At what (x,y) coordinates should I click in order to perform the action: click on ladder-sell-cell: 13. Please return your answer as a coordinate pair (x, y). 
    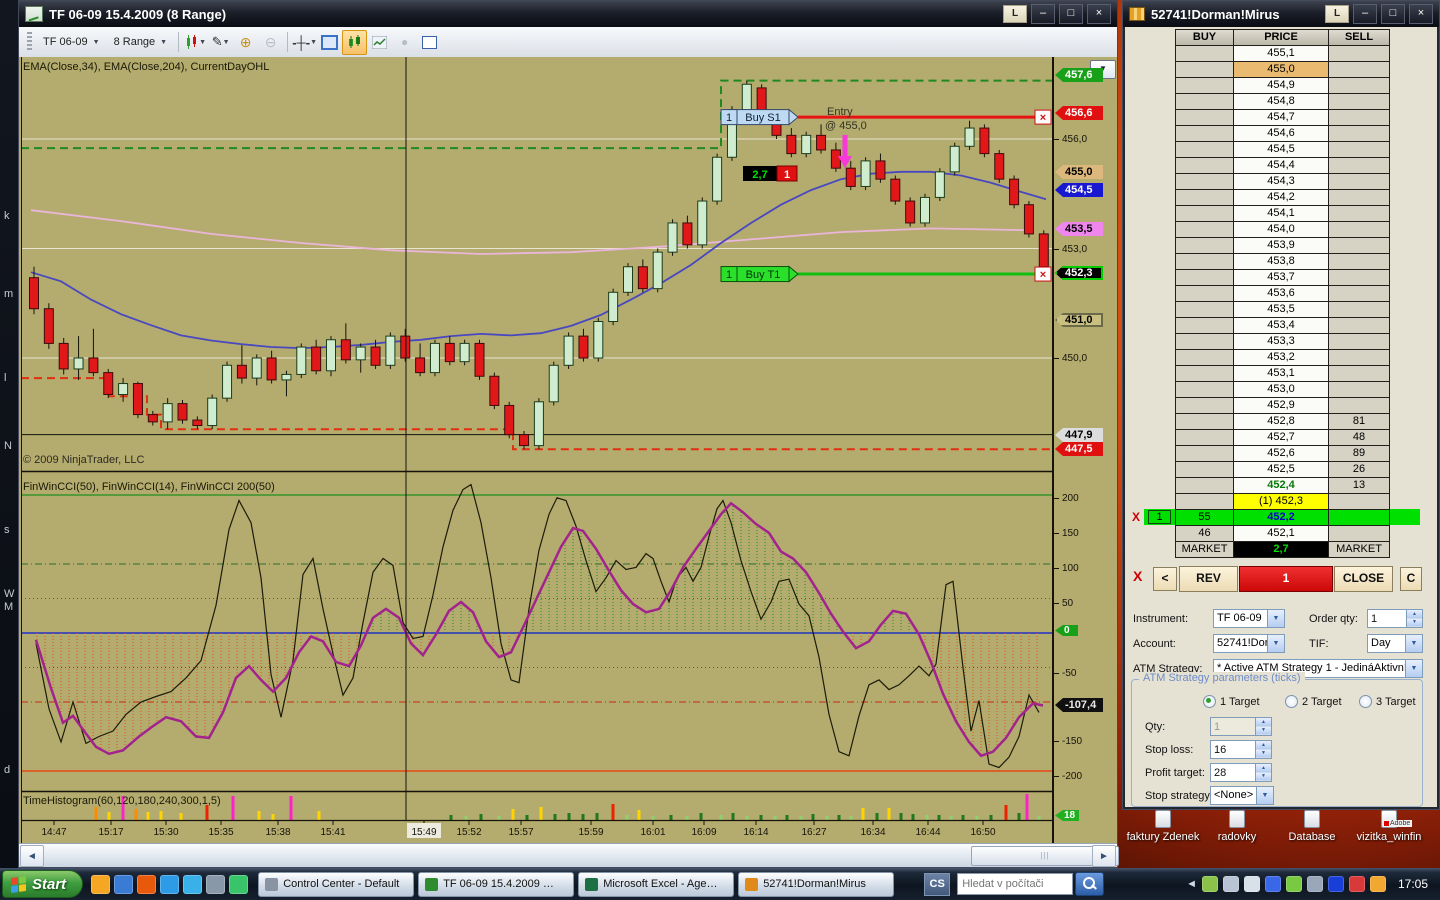
    Looking at the image, I should click on (1359, 486).